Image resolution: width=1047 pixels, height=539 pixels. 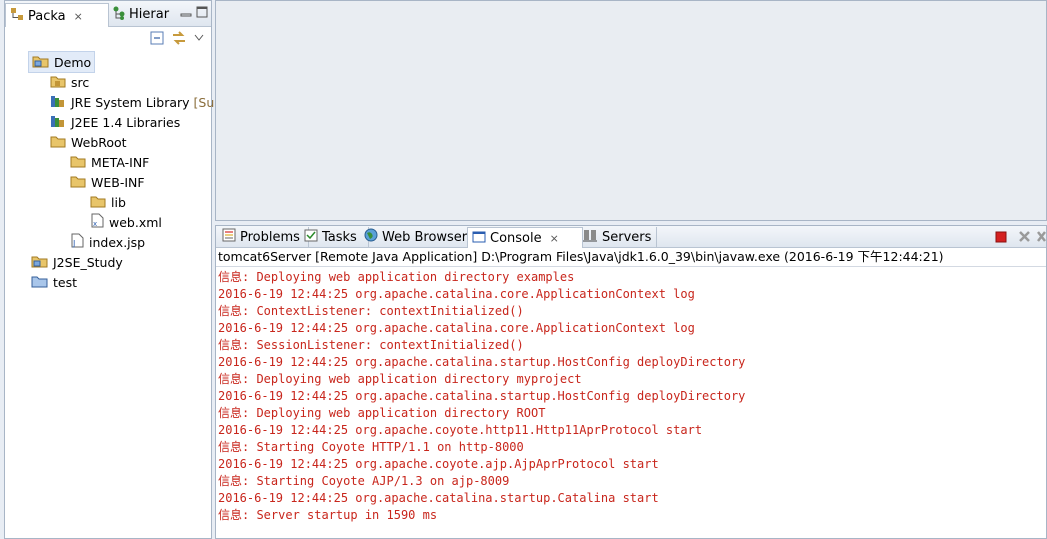 I want to click on tab-web-browser: Web Browser, so click(x=417, y=237).